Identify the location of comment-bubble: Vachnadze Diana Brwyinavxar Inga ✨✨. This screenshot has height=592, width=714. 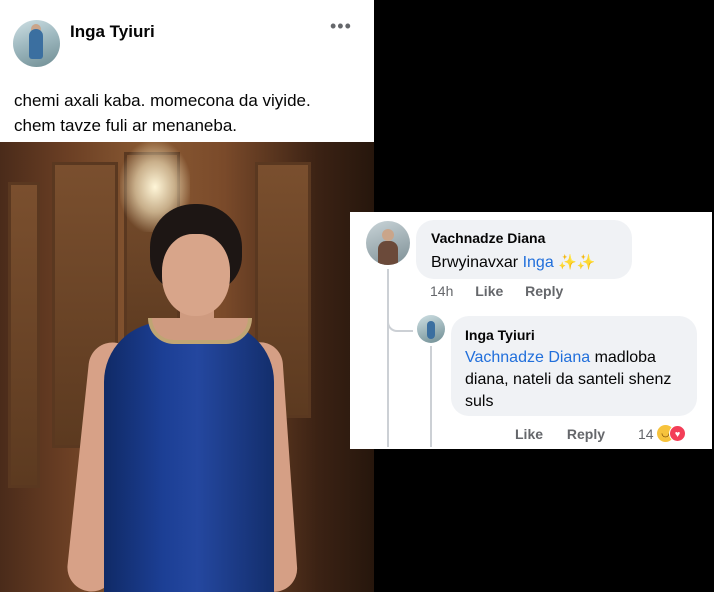
(524, 249).